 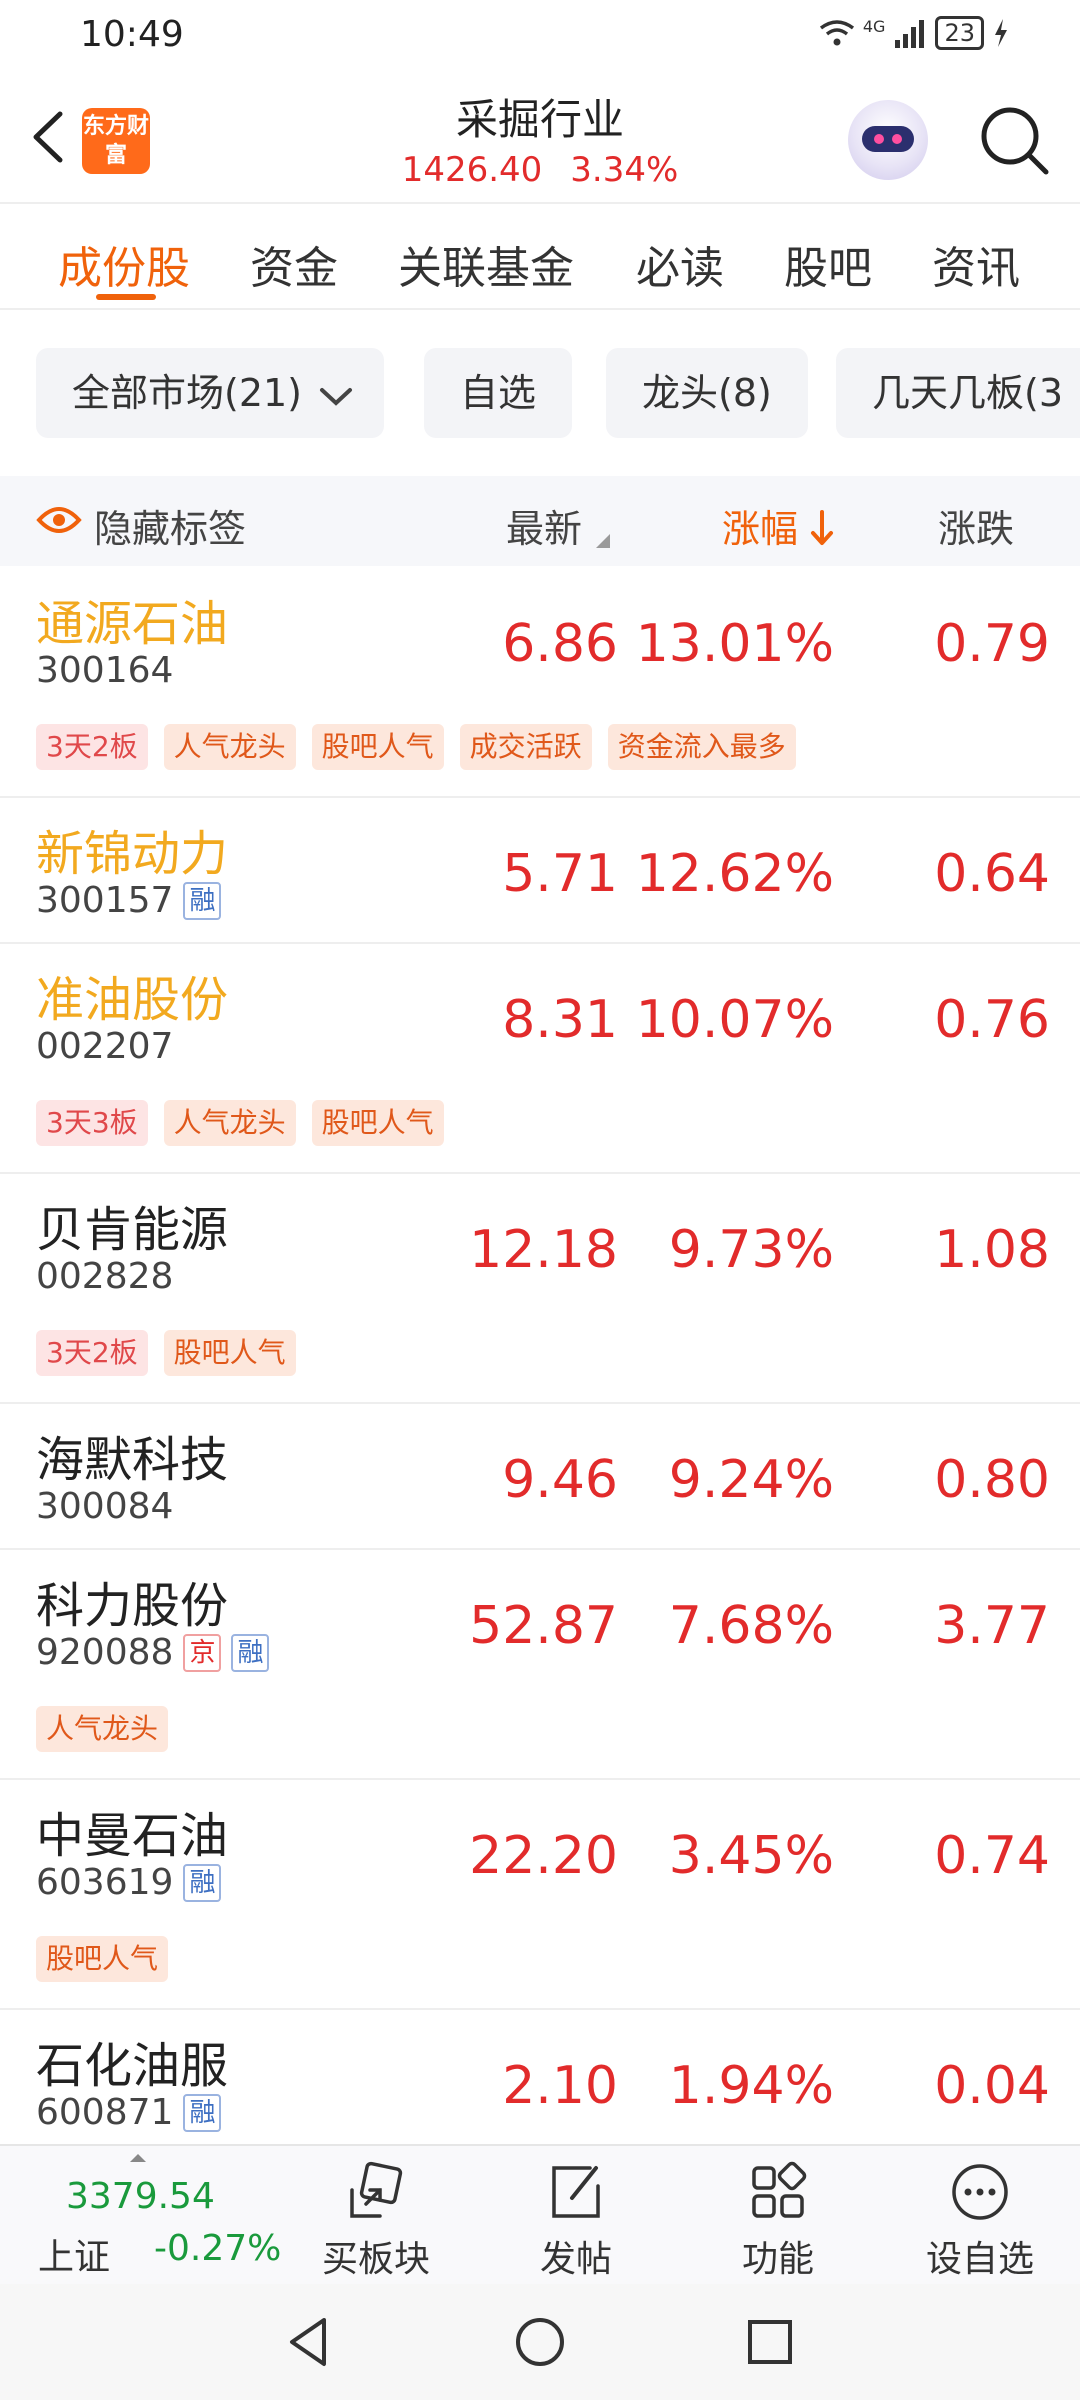 I want to click on tab-news: 资讯, so click(x=976, y=264).